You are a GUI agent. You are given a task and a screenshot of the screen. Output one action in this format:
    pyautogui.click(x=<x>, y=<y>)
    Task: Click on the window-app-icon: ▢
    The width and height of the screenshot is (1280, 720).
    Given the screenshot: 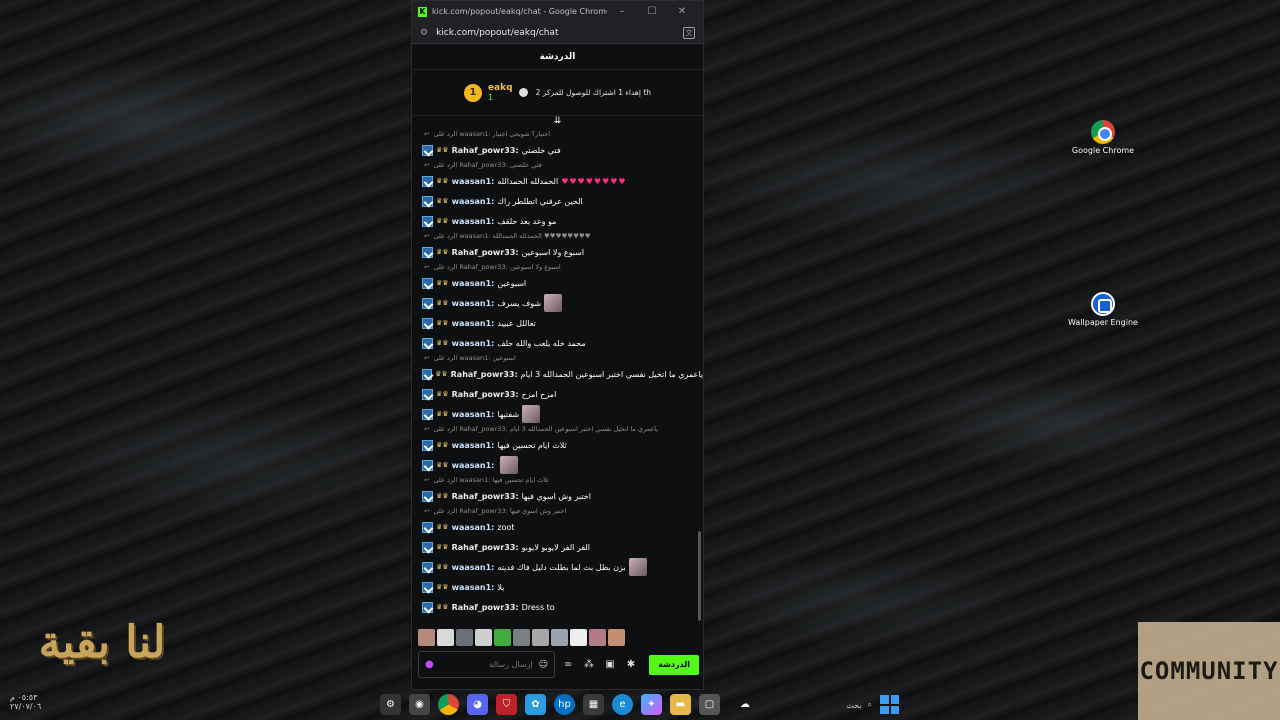 What is the action you would take?
    pyautogui.click(x=709, y=704)
    